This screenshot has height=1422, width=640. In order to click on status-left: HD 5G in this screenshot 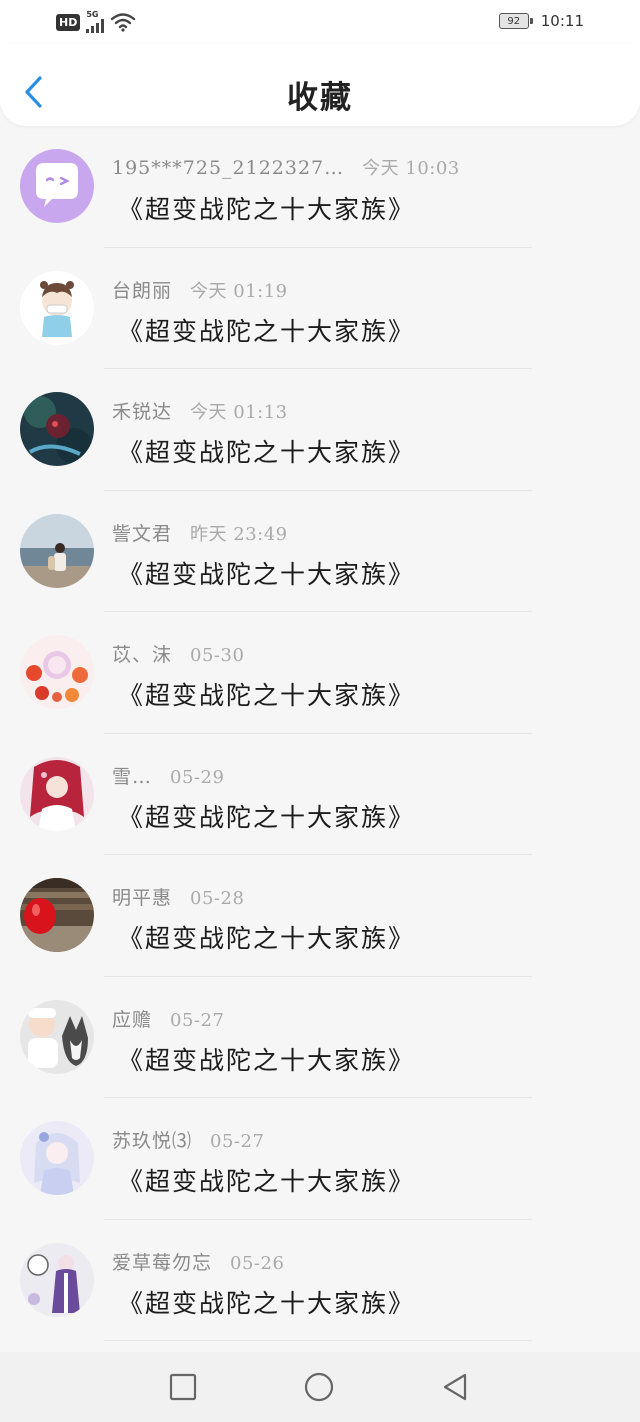, I will do `click(96, 22)`.